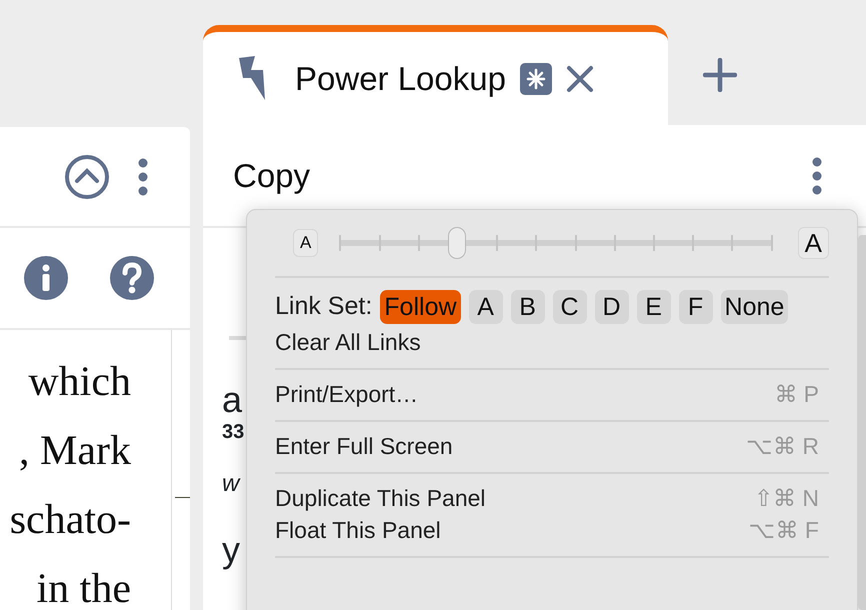  I want to click on slider-thumb, so click(457, 243).